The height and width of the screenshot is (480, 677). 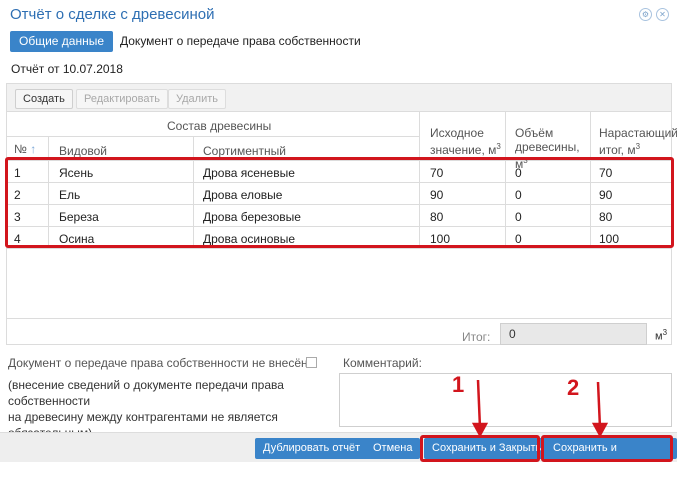 I want to click on arrow-2-head, so click(x=600, y=430).